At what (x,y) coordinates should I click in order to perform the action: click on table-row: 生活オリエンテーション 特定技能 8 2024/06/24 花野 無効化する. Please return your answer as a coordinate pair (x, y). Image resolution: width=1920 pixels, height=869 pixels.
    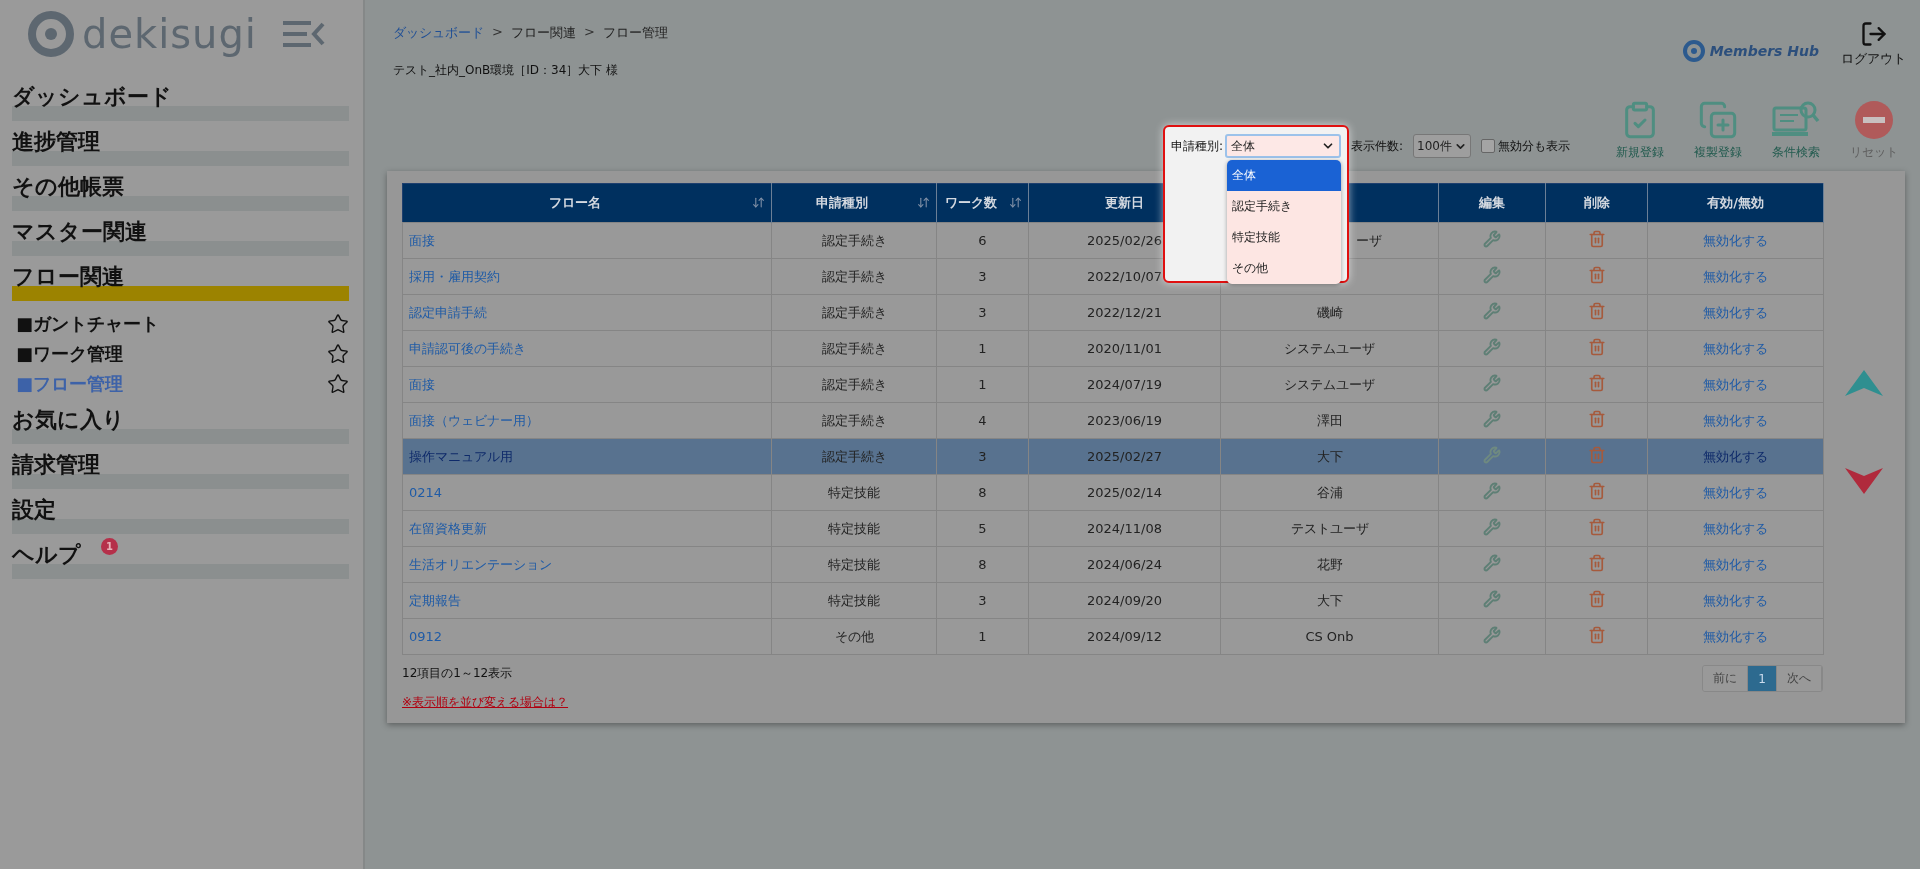
    Looking at the image, I should click on (1113, 564).